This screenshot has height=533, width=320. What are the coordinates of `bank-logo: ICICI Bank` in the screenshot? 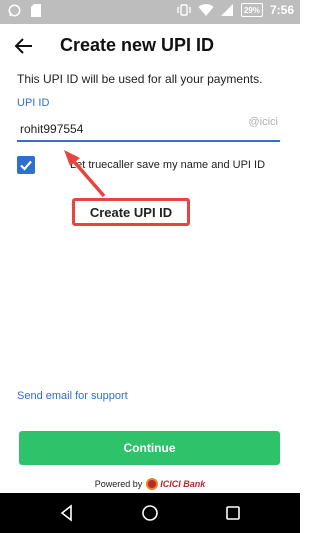 It's located at (175, 484).